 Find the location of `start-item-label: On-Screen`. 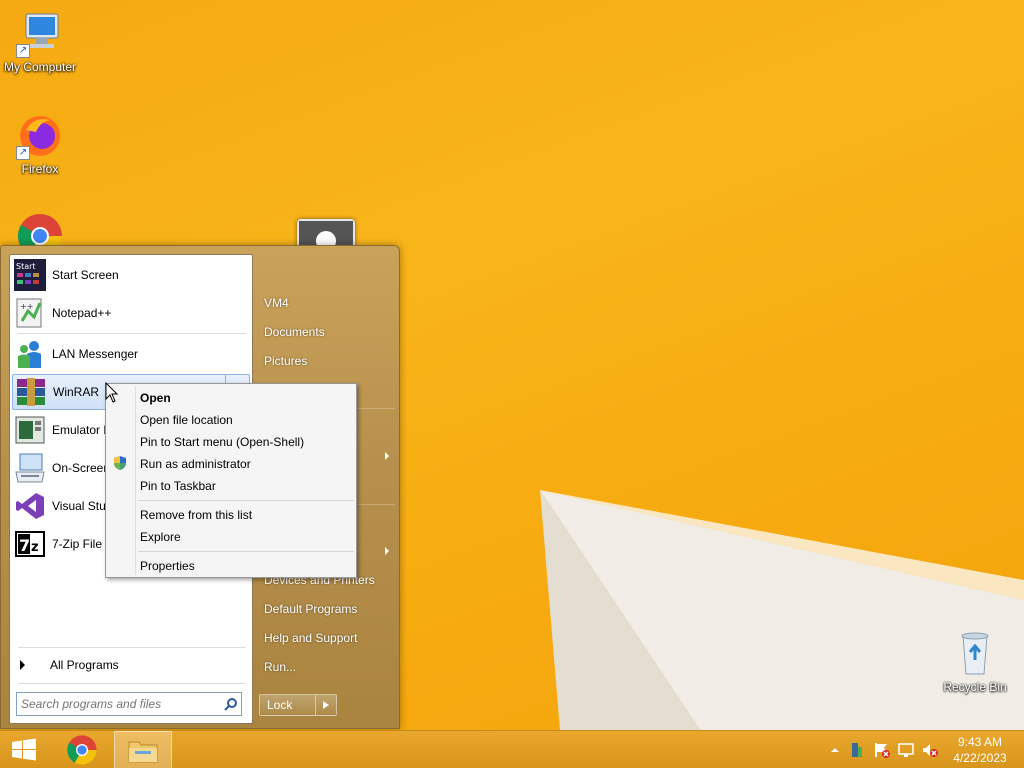

start-item-label: On-Screen is located at coordinates (81, 468).